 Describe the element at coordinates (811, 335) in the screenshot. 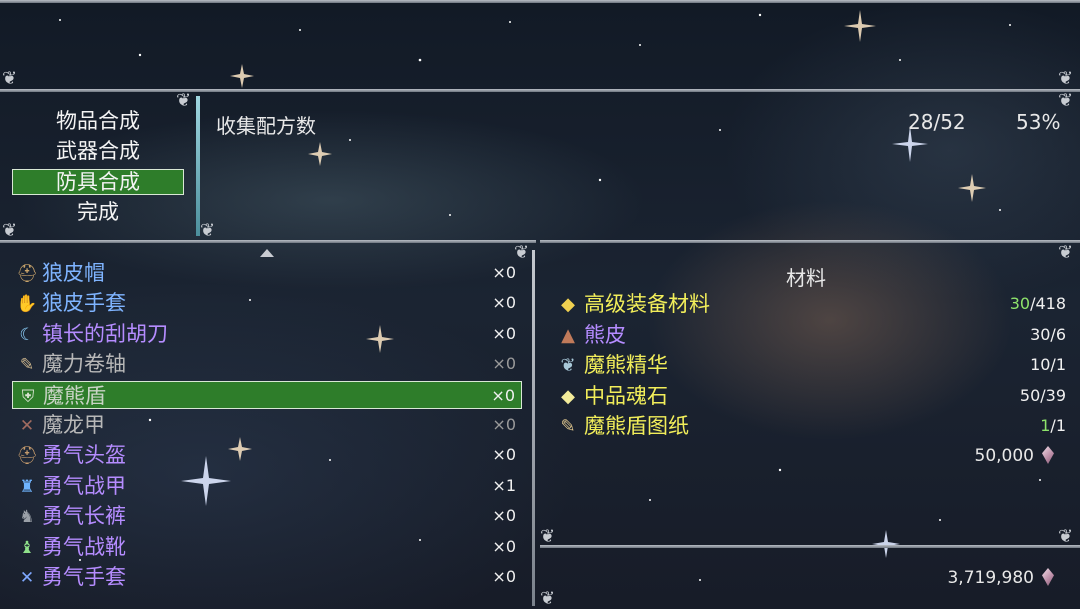

I see `material-row: ▲ 熊皮 30/6` at that location.